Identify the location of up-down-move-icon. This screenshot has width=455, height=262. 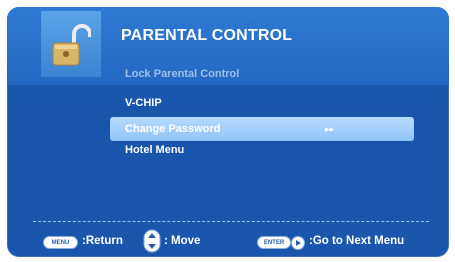
(152, 241).